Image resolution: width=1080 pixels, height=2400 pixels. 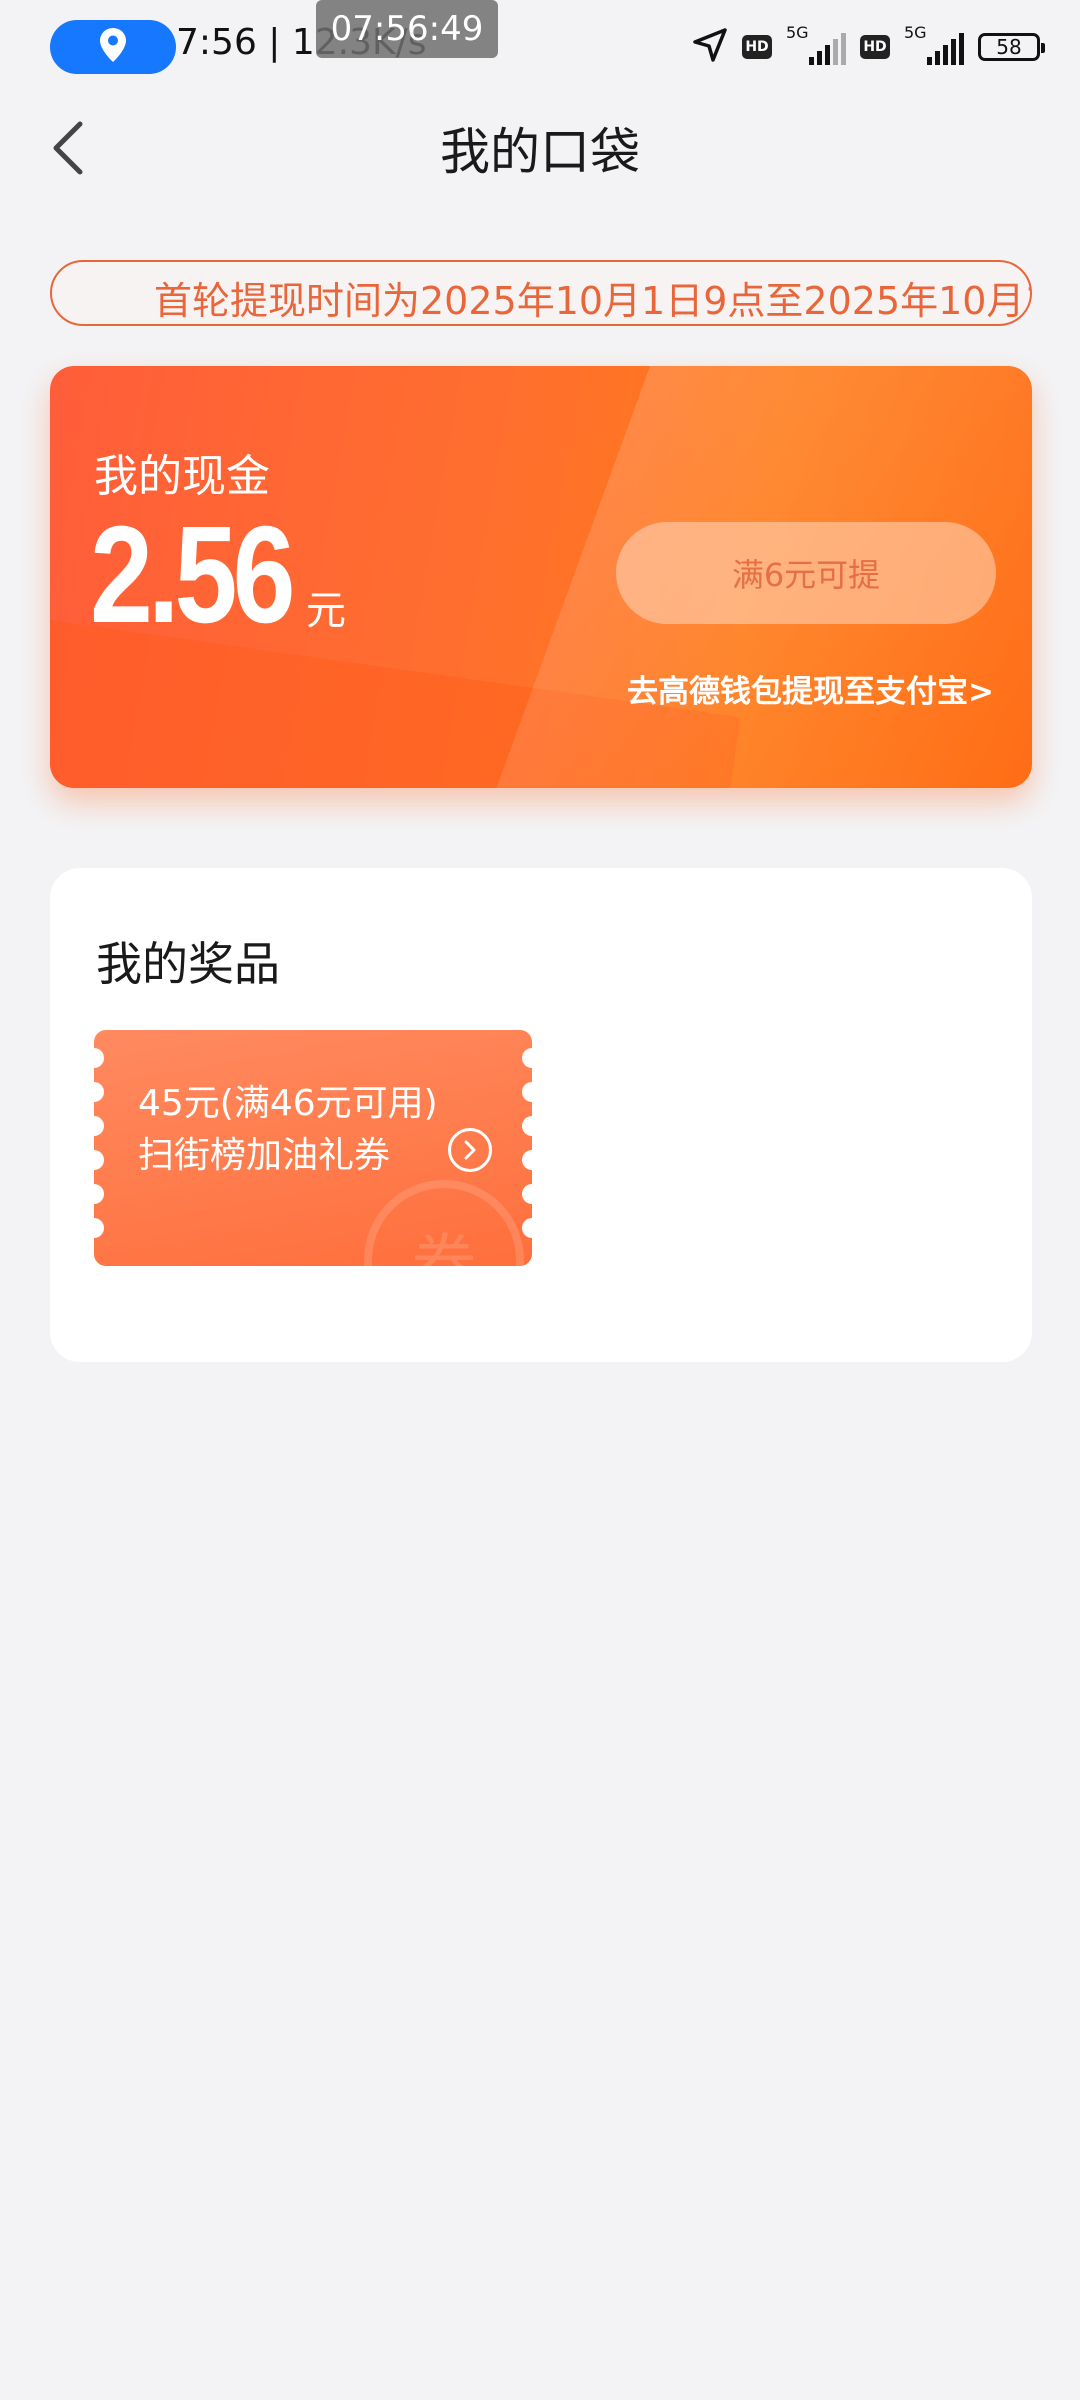 I want to click on location-pill, so click(x=113, y=47).